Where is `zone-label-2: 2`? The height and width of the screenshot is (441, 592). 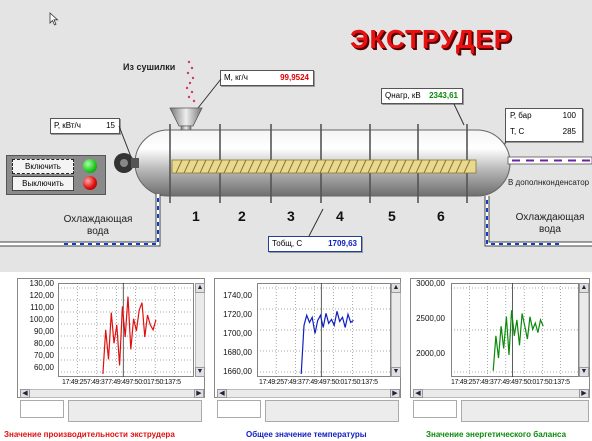
zone-label-2: 2 is located at coordinates (242, 216).